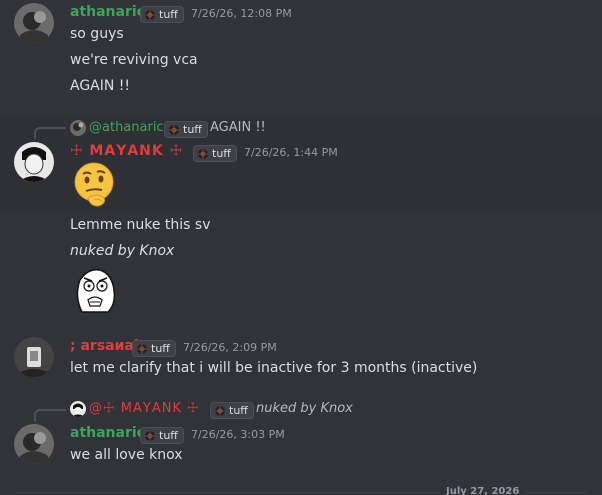 The height and width of the screenshot is (495, 602). I want to click on message-text: AGAIN !!, so click(100, 86).